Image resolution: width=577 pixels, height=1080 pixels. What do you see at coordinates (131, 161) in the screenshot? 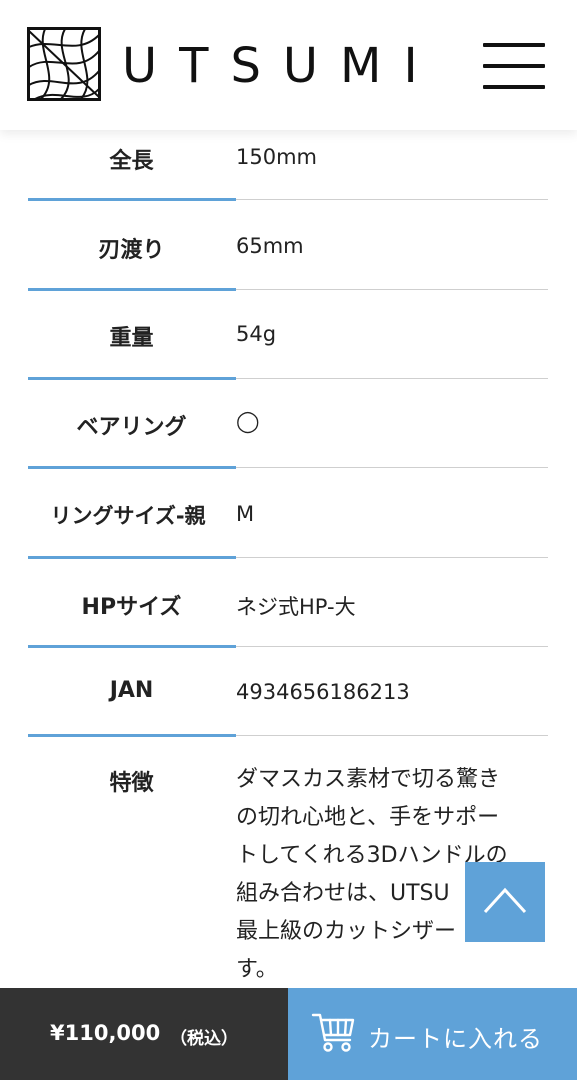
I see `spec-label: 全長` at bounding box center [131, 161].